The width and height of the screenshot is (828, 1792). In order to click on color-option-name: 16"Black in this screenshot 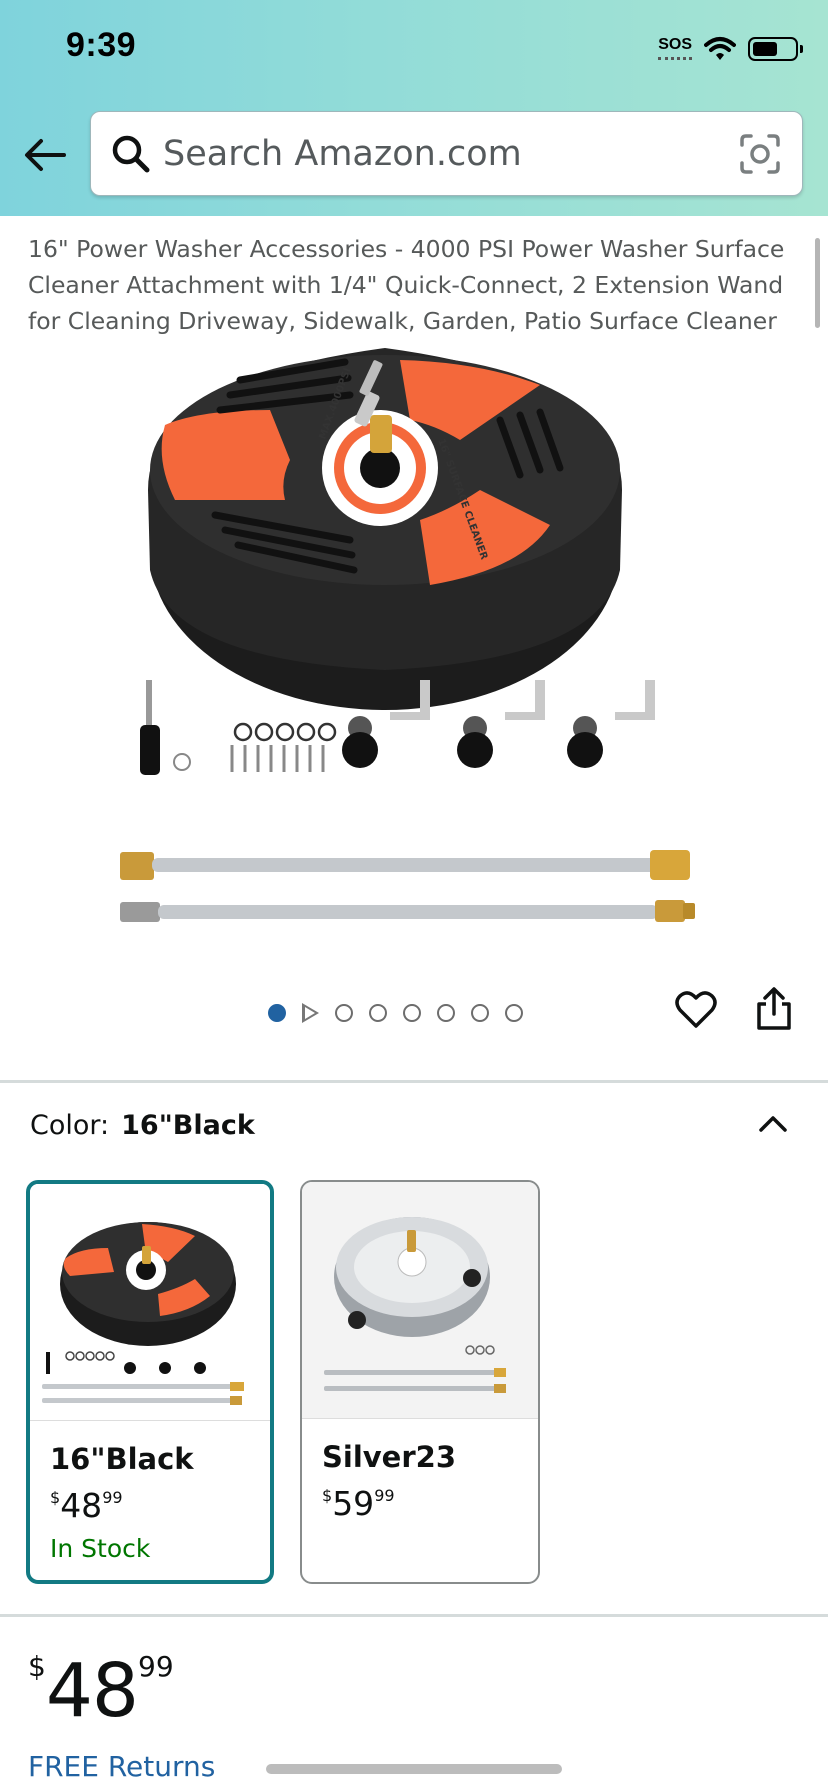, I will do `click(122, 1459)`.